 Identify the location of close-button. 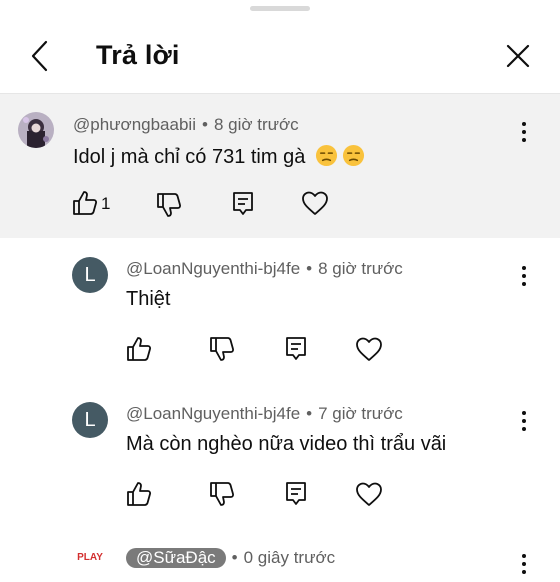
(518, 56).